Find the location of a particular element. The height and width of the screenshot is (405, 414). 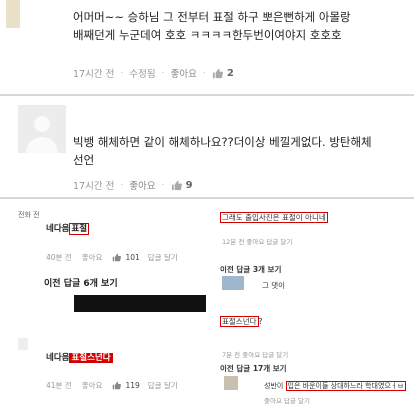

comment-meta: 17시간 전 · 좋아요 · 9 is located at coordinates (133, 185).